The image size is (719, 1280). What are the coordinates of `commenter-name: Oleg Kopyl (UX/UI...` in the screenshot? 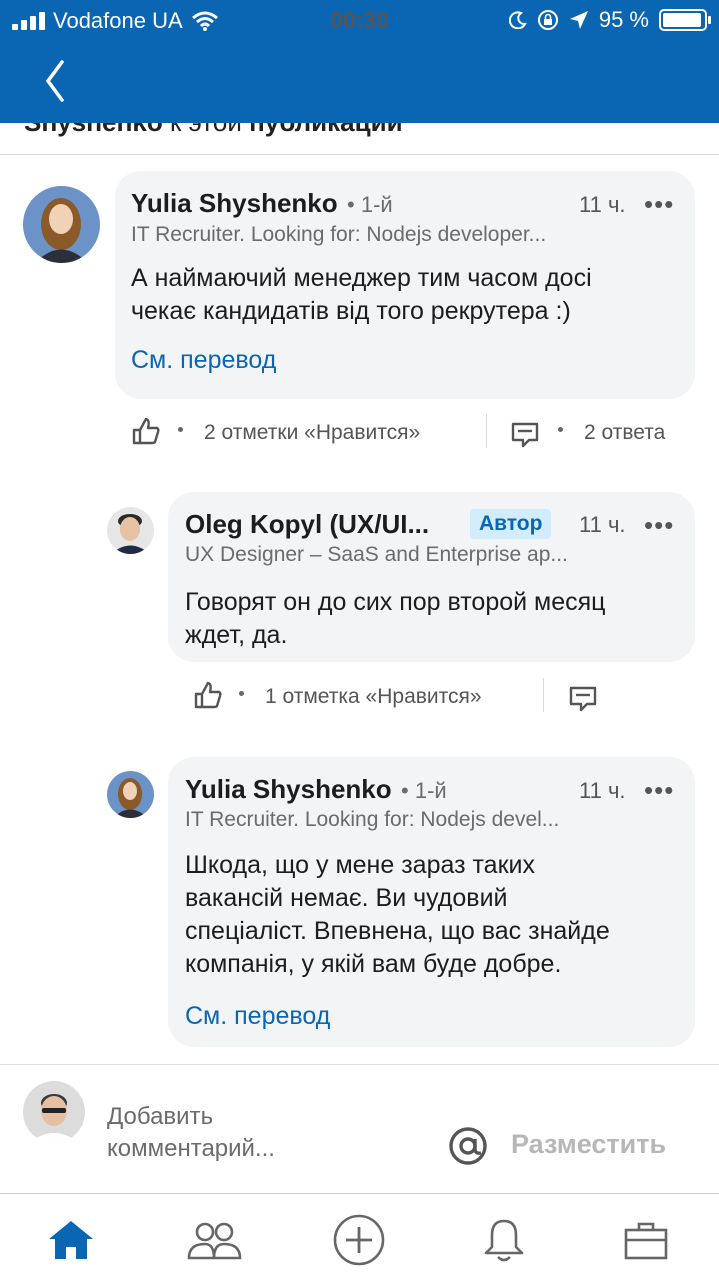 It's located at (307, 524).